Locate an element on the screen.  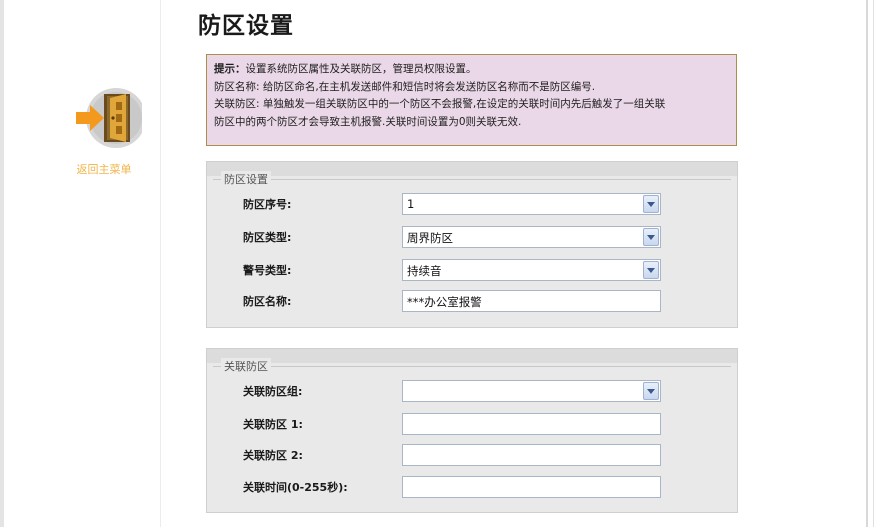
linked-group-select is located at coordinates (531, 391).